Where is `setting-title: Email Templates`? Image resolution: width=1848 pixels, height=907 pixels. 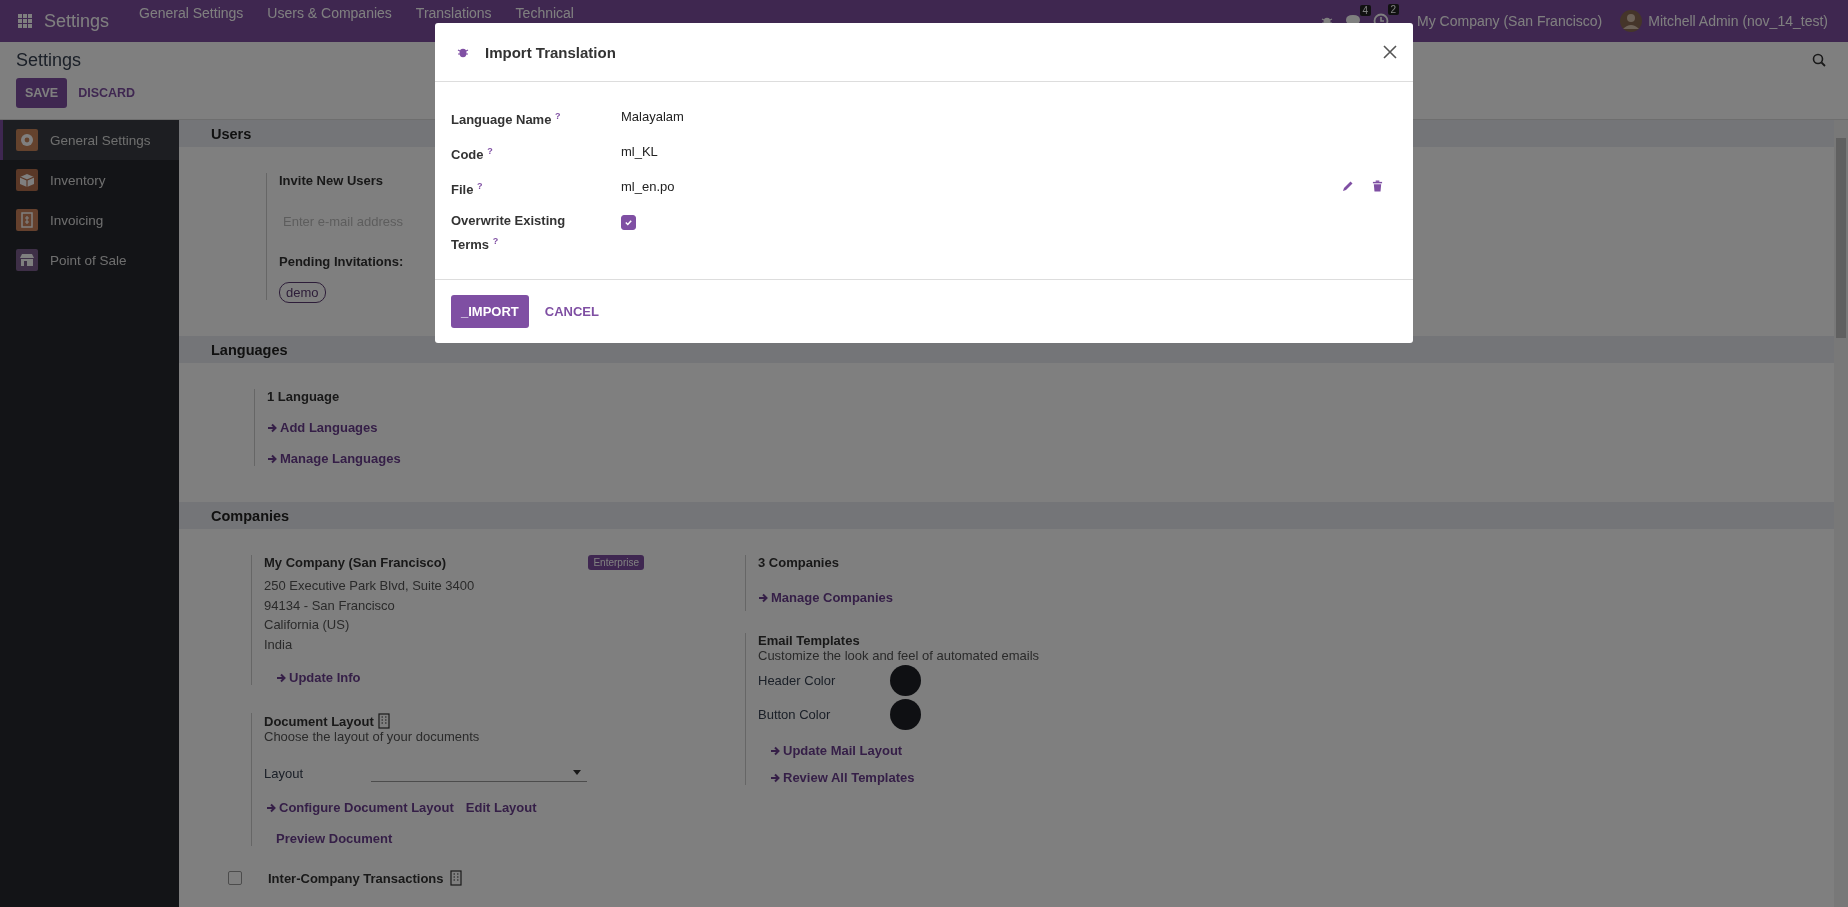 setting-title: Email Templates is located at coordinates (809, 640).